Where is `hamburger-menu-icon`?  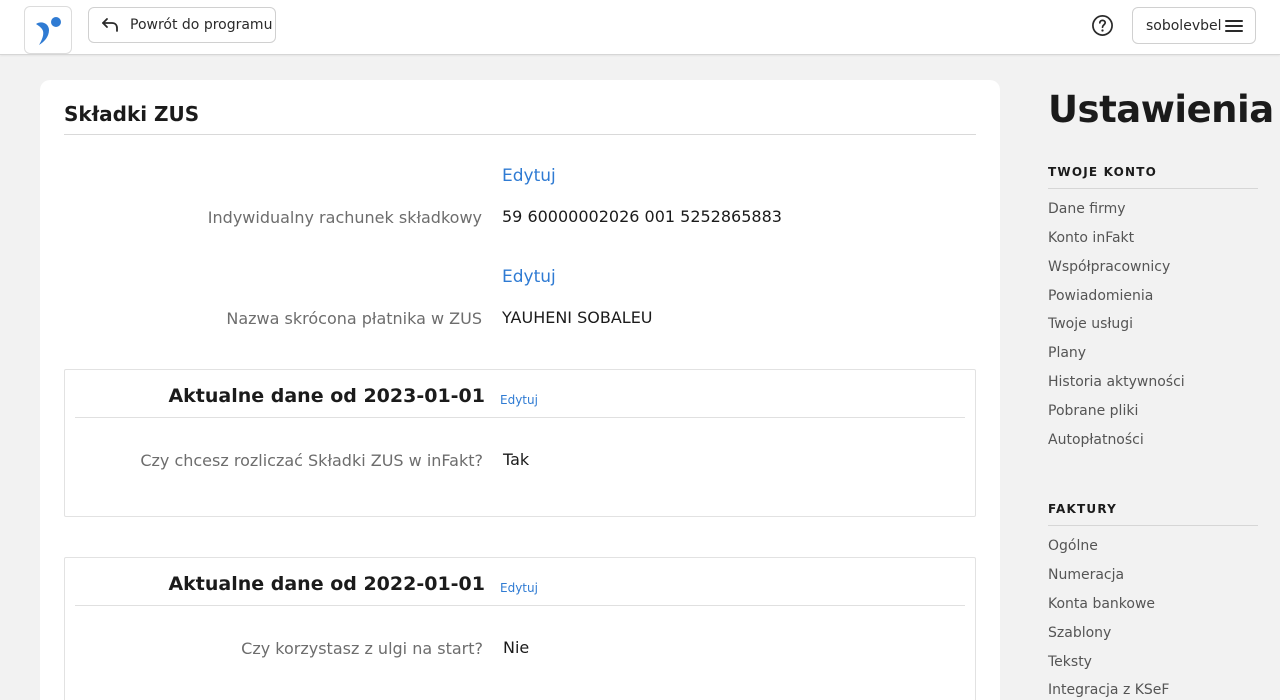 hamburger-menu-icon is located at coordinates (1234, 26).